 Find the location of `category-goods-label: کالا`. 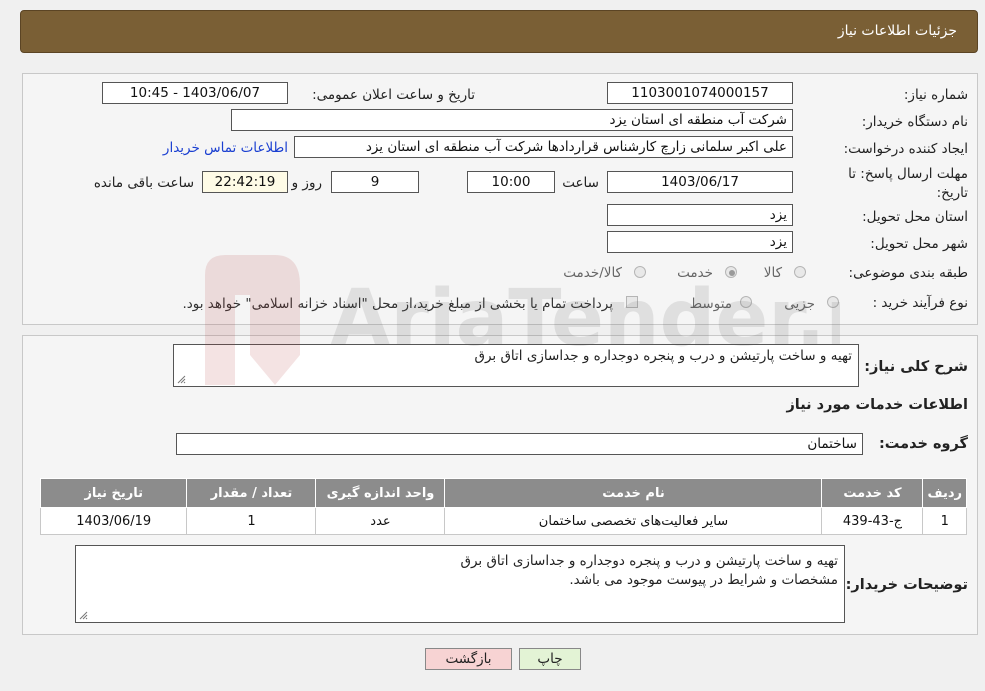

category-goods-label: کالا is located at coordinates (772, 273).